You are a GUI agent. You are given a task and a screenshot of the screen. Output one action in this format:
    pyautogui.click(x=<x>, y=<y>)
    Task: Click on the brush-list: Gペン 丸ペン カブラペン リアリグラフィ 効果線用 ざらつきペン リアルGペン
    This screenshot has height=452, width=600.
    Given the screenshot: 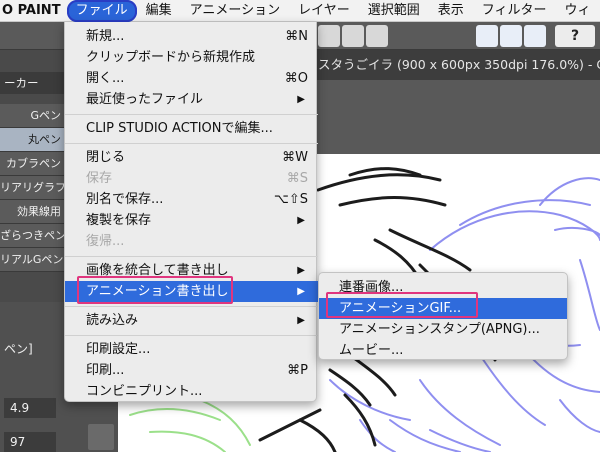 What is the action you would take?
    pyautogui.click(x=32, y=188)
    